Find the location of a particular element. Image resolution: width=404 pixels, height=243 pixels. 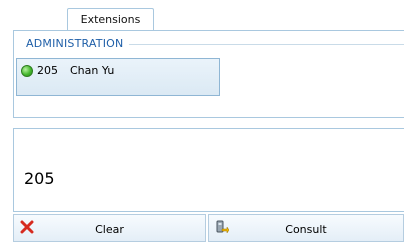

group-title: ADMINISTRATION is located at coordinates (78, 43).